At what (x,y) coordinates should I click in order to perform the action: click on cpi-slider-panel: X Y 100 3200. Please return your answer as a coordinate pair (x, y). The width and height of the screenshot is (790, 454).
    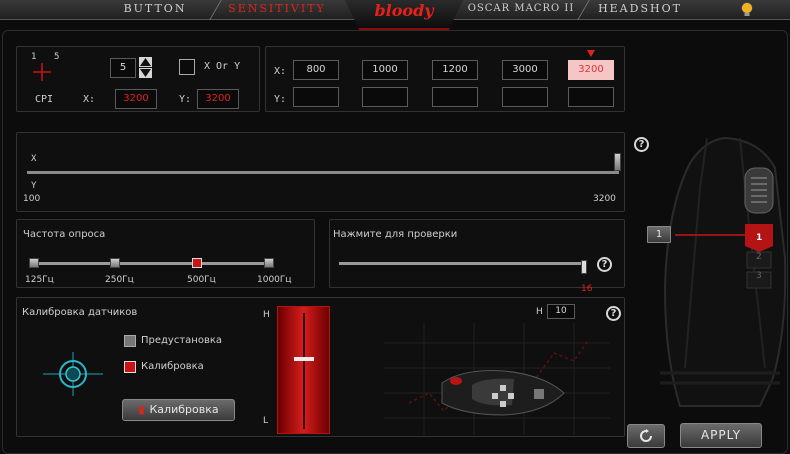
    Looking at the image, I should click on (320, 172).